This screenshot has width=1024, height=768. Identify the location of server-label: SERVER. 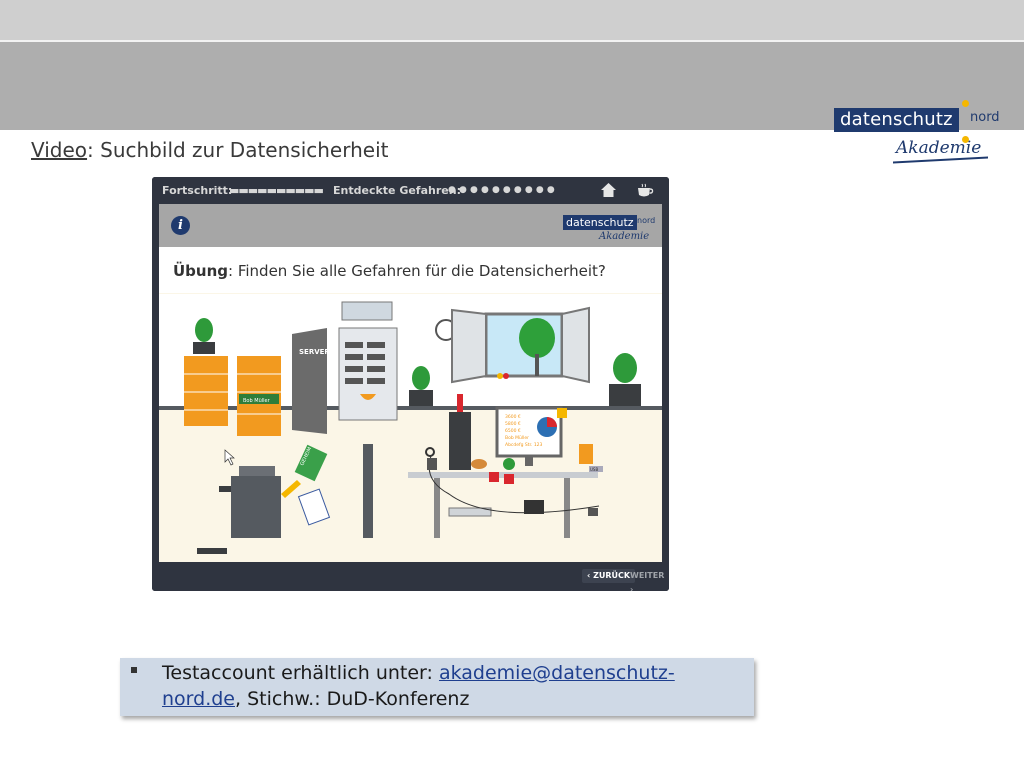
(314, 352).